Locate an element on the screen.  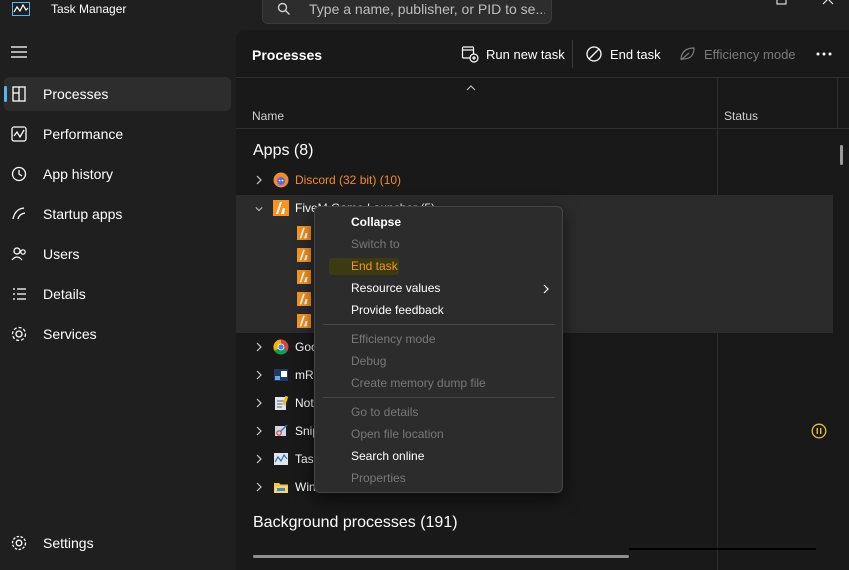
app-history-icon is located at coordinates (19, 174).